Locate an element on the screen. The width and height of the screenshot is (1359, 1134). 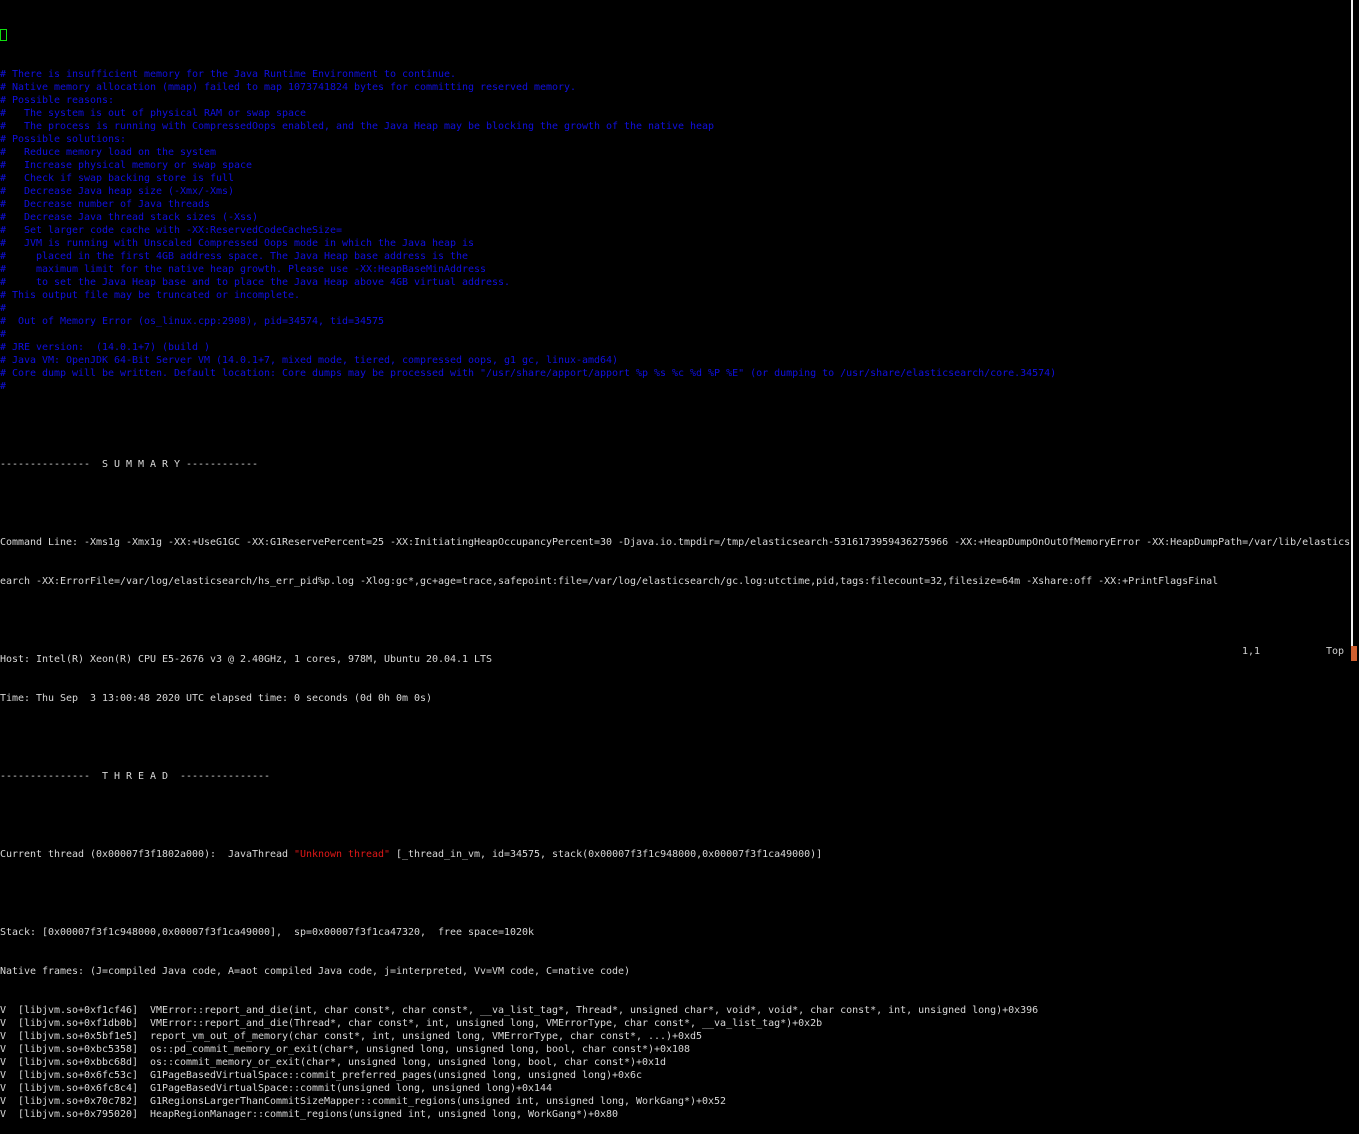
error-comment-line: # Increase physical memory or swap space is located at coordinates (126, 165).